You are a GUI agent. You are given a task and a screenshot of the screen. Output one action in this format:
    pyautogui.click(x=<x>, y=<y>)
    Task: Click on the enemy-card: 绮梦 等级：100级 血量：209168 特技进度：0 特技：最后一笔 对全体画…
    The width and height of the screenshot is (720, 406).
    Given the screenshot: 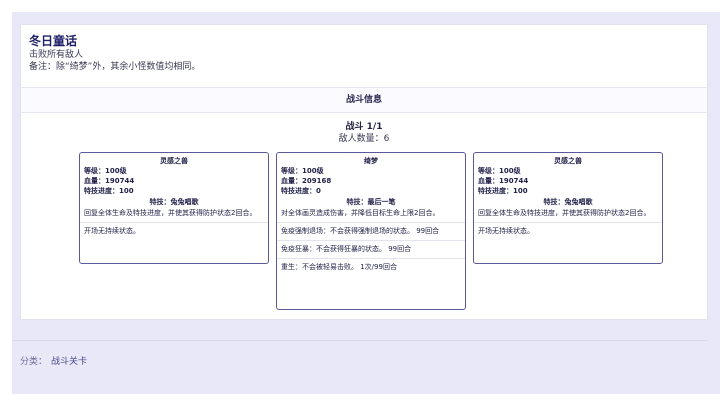 What is the action you would take?
    pyautogui.click(x=371, y=231)
    